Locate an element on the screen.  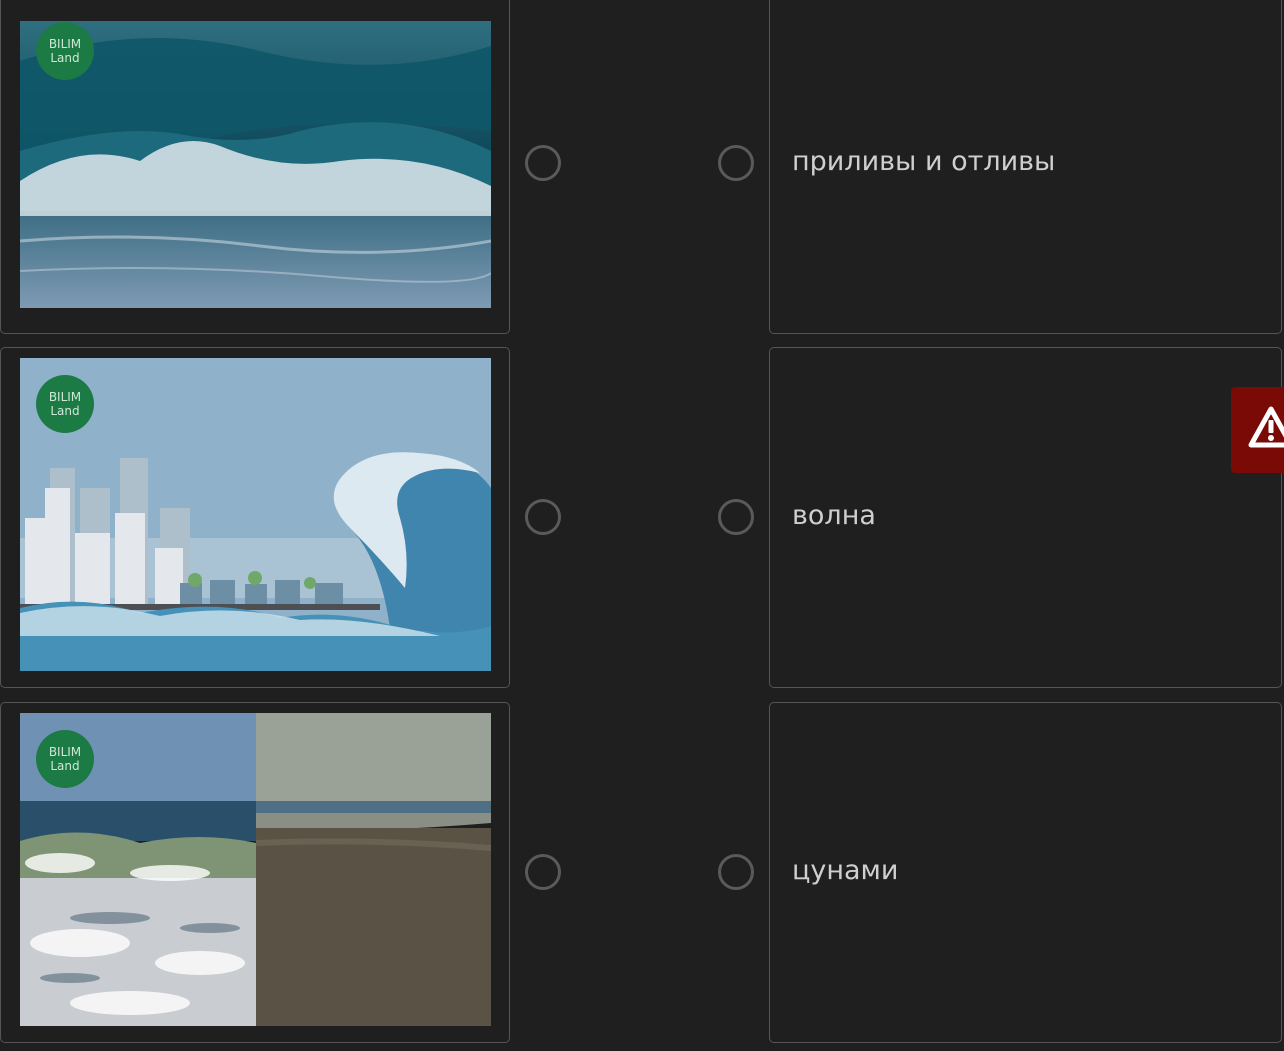
answer-text-3: цунами is located at coordinates (845, 870).